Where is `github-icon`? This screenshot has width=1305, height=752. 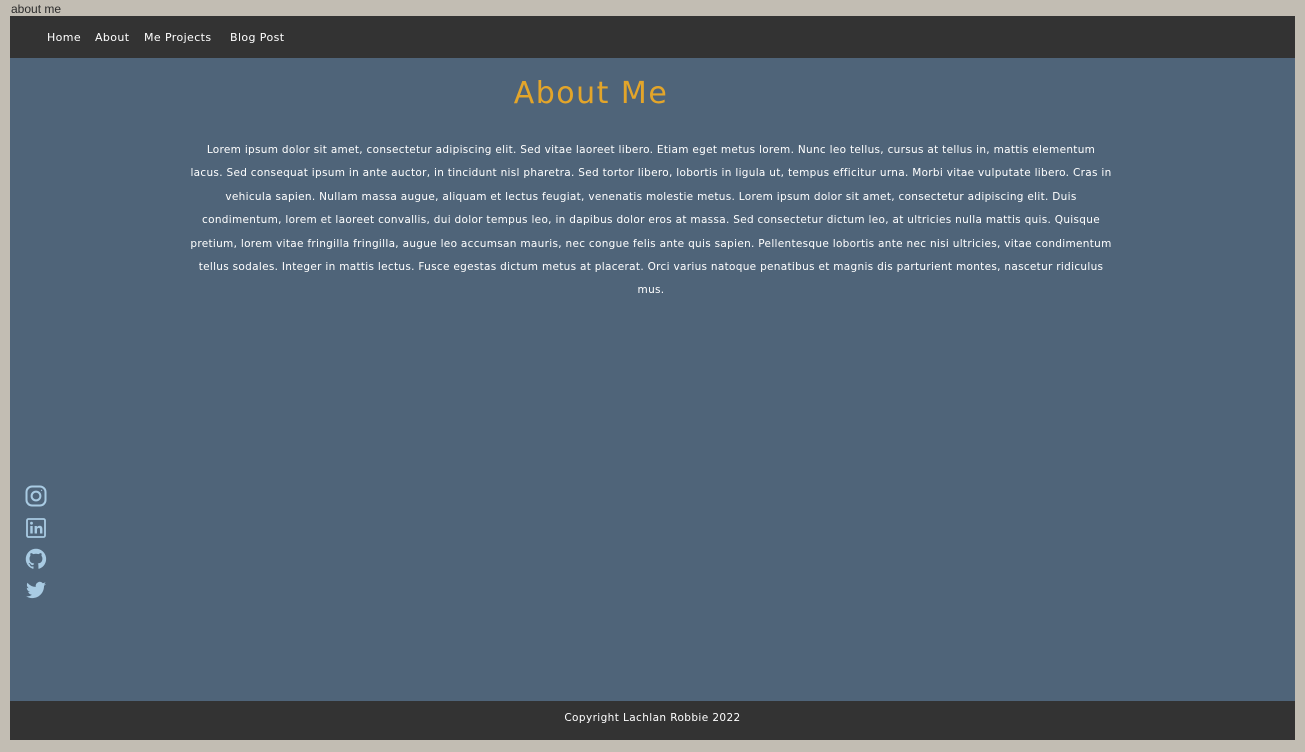 github-icon is located at coordinates (36, 559).